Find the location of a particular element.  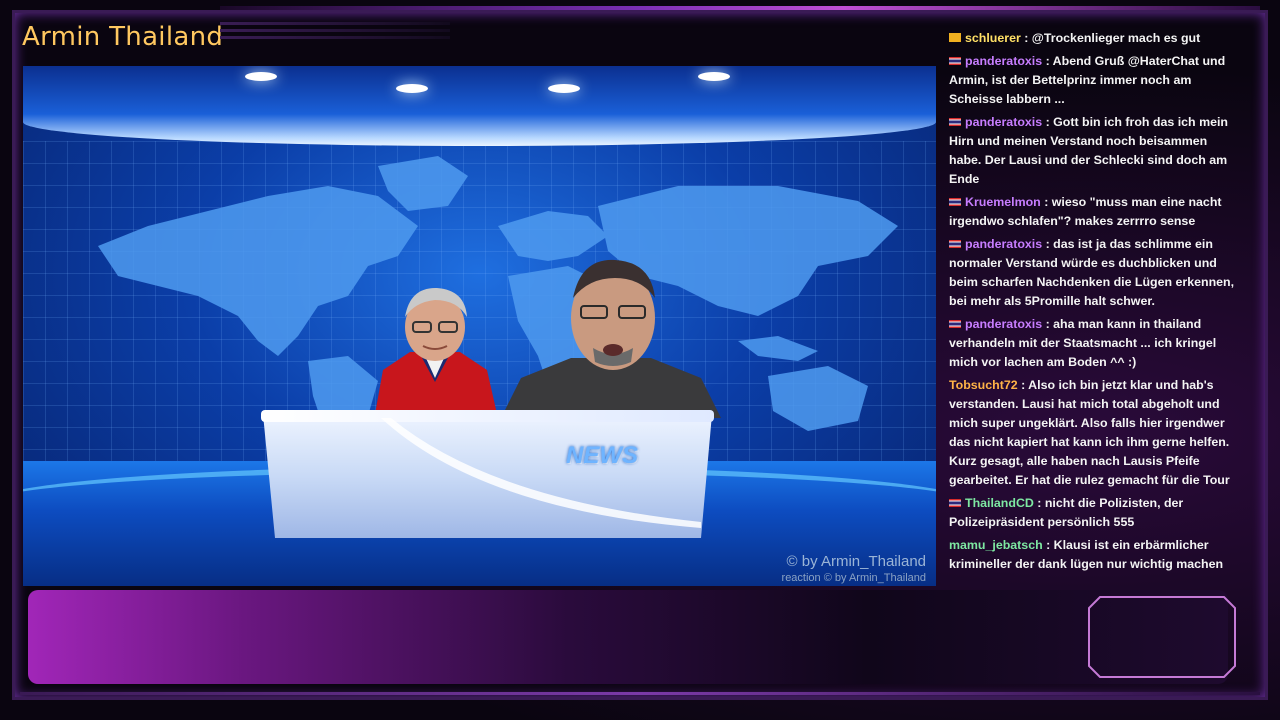

title-decoration is located at coordinates (335, 32).